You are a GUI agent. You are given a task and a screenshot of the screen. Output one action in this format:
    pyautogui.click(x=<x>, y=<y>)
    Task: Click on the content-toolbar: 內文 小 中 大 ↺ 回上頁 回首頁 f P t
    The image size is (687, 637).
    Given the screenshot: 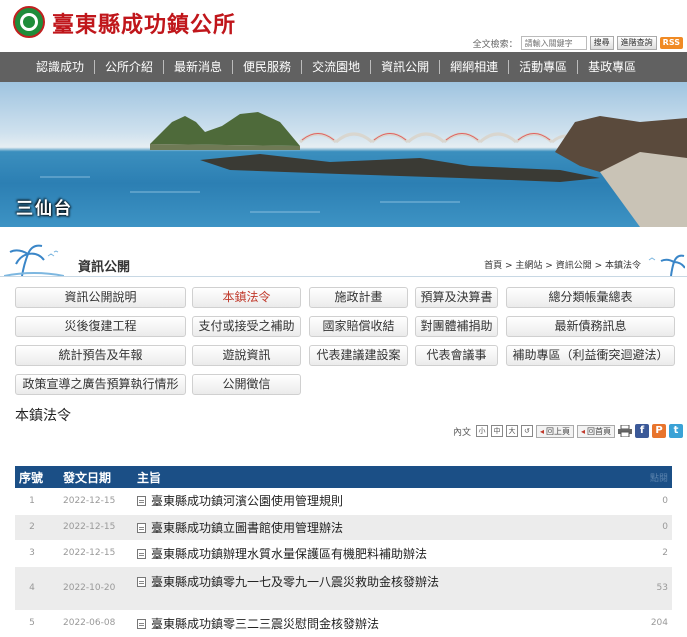 What is the action you would take?
    pyautogui.click(x=568, y=431)
    